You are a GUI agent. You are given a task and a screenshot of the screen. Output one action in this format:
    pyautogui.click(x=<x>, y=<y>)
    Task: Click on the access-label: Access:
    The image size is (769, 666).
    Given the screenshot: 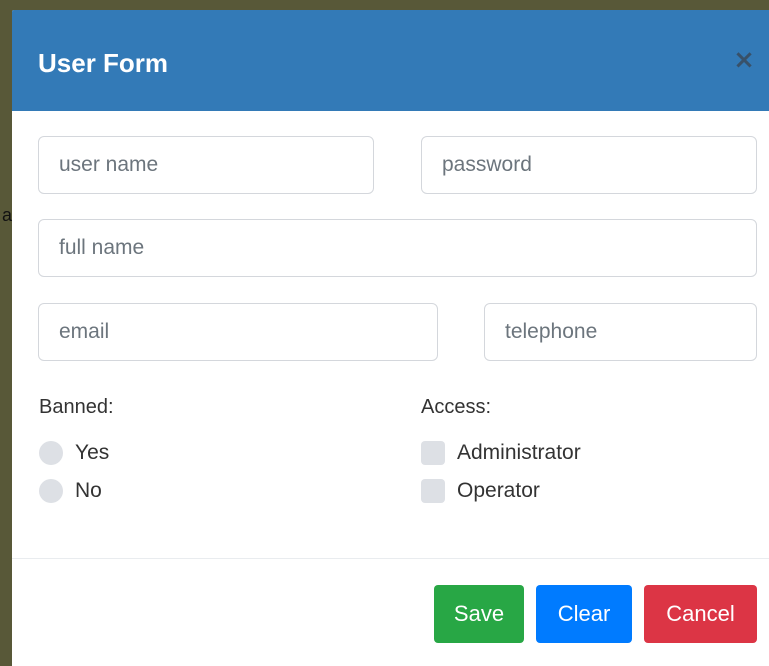 What is the action you would take?
    pyautogui.click(x=456, y=407)
    